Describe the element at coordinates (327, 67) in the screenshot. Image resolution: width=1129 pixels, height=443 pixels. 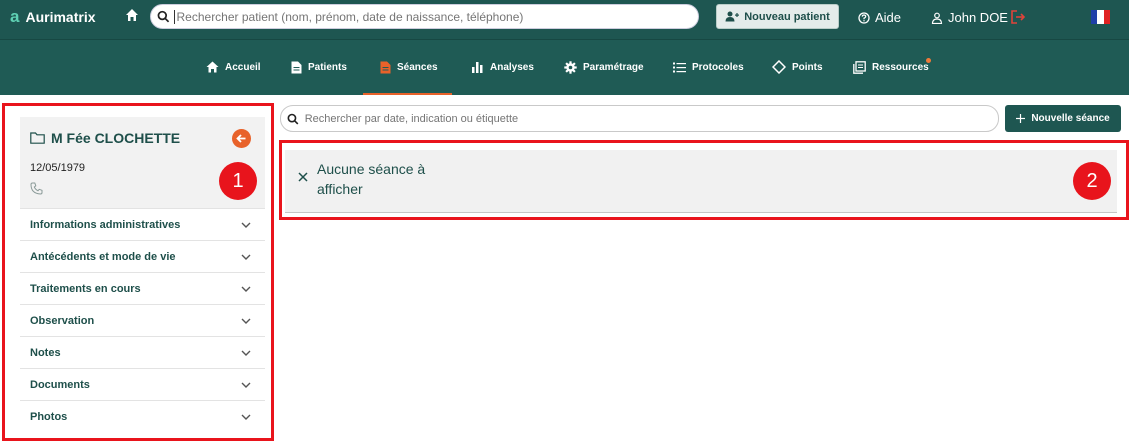
I see `nav-label: Patients` at that location.